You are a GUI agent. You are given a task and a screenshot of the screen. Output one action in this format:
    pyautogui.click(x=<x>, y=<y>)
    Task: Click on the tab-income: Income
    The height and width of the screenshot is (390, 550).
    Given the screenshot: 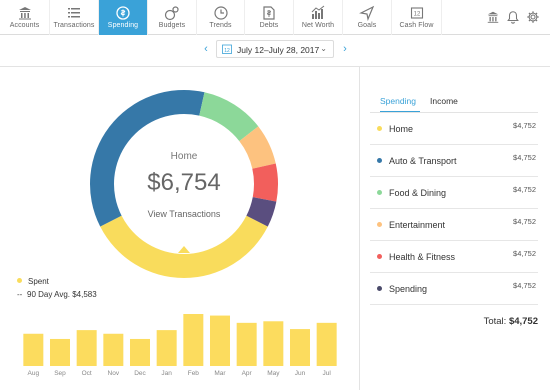 What is the action you would take?
    pyautogui.click(x=444, y=101)
    